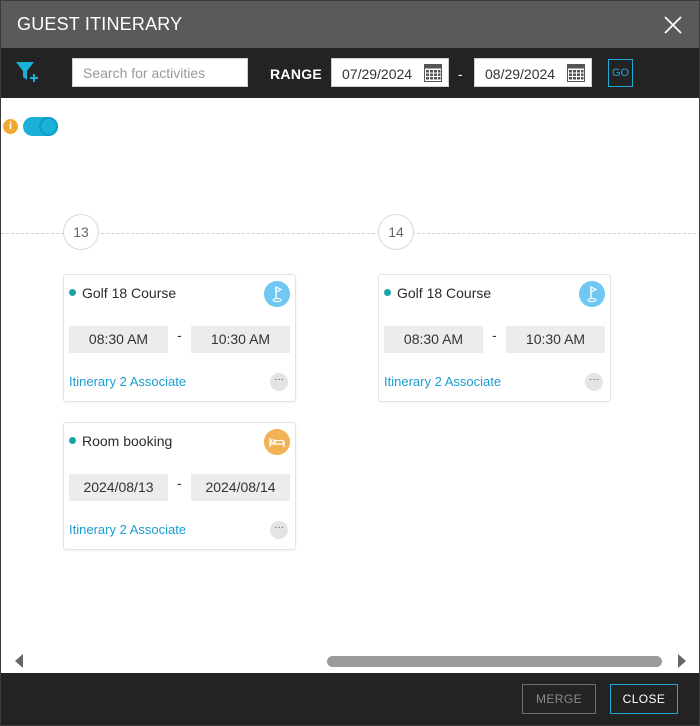 Image resolution: width=700 pixels, height=726 pixels. I want to click on close-button: CLOSE, so click(644, 699).